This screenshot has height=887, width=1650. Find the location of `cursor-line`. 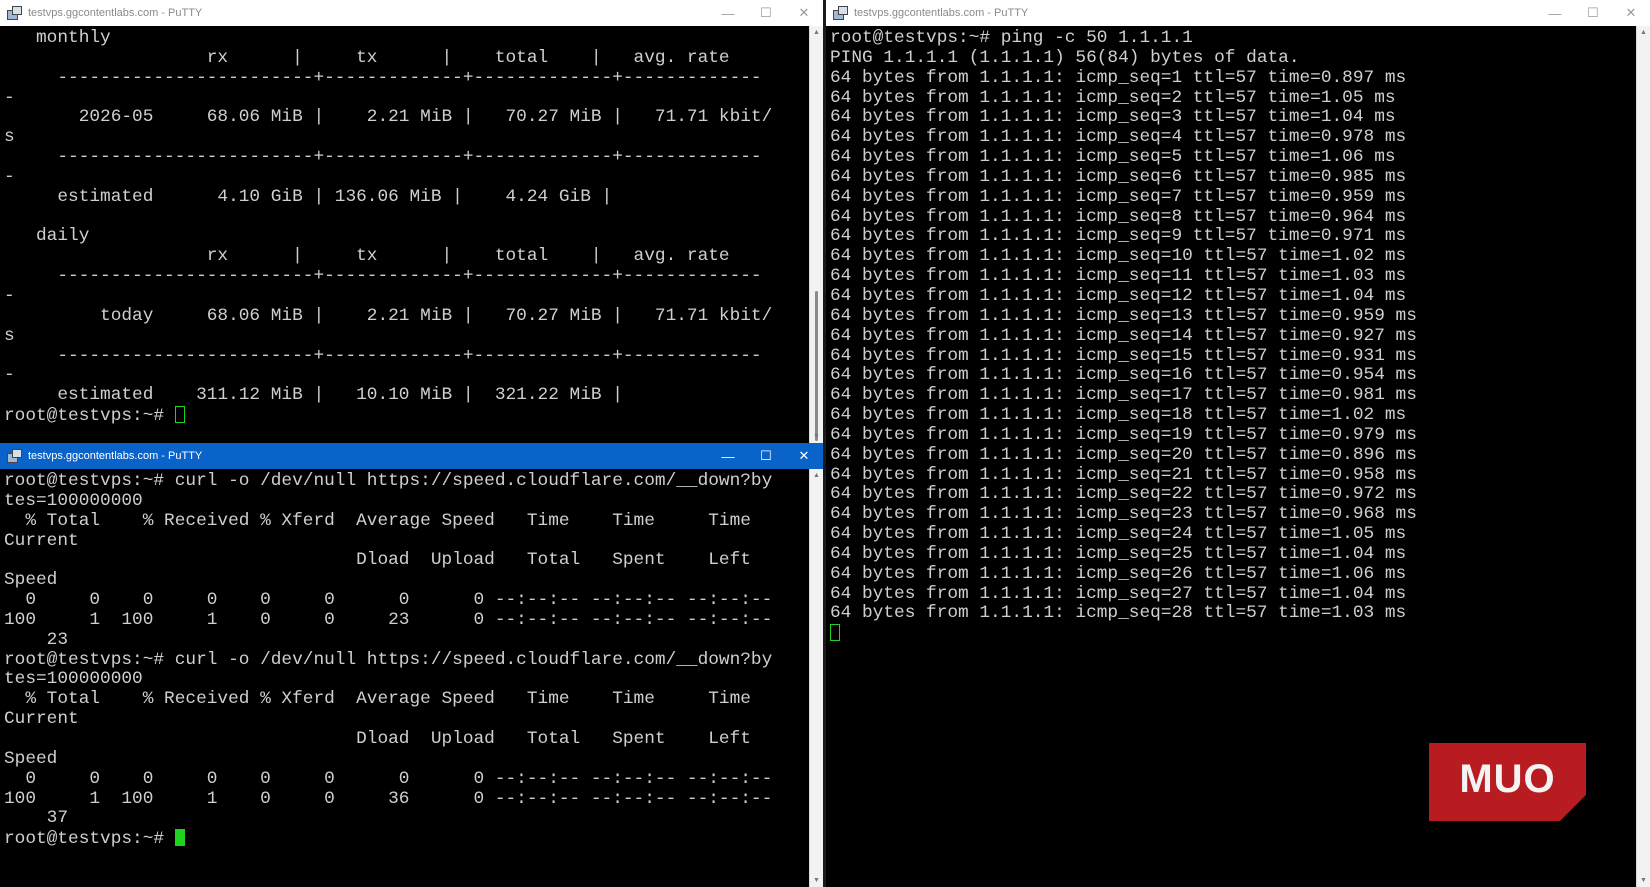

cursor-line is located at coordinates (1233, 634).